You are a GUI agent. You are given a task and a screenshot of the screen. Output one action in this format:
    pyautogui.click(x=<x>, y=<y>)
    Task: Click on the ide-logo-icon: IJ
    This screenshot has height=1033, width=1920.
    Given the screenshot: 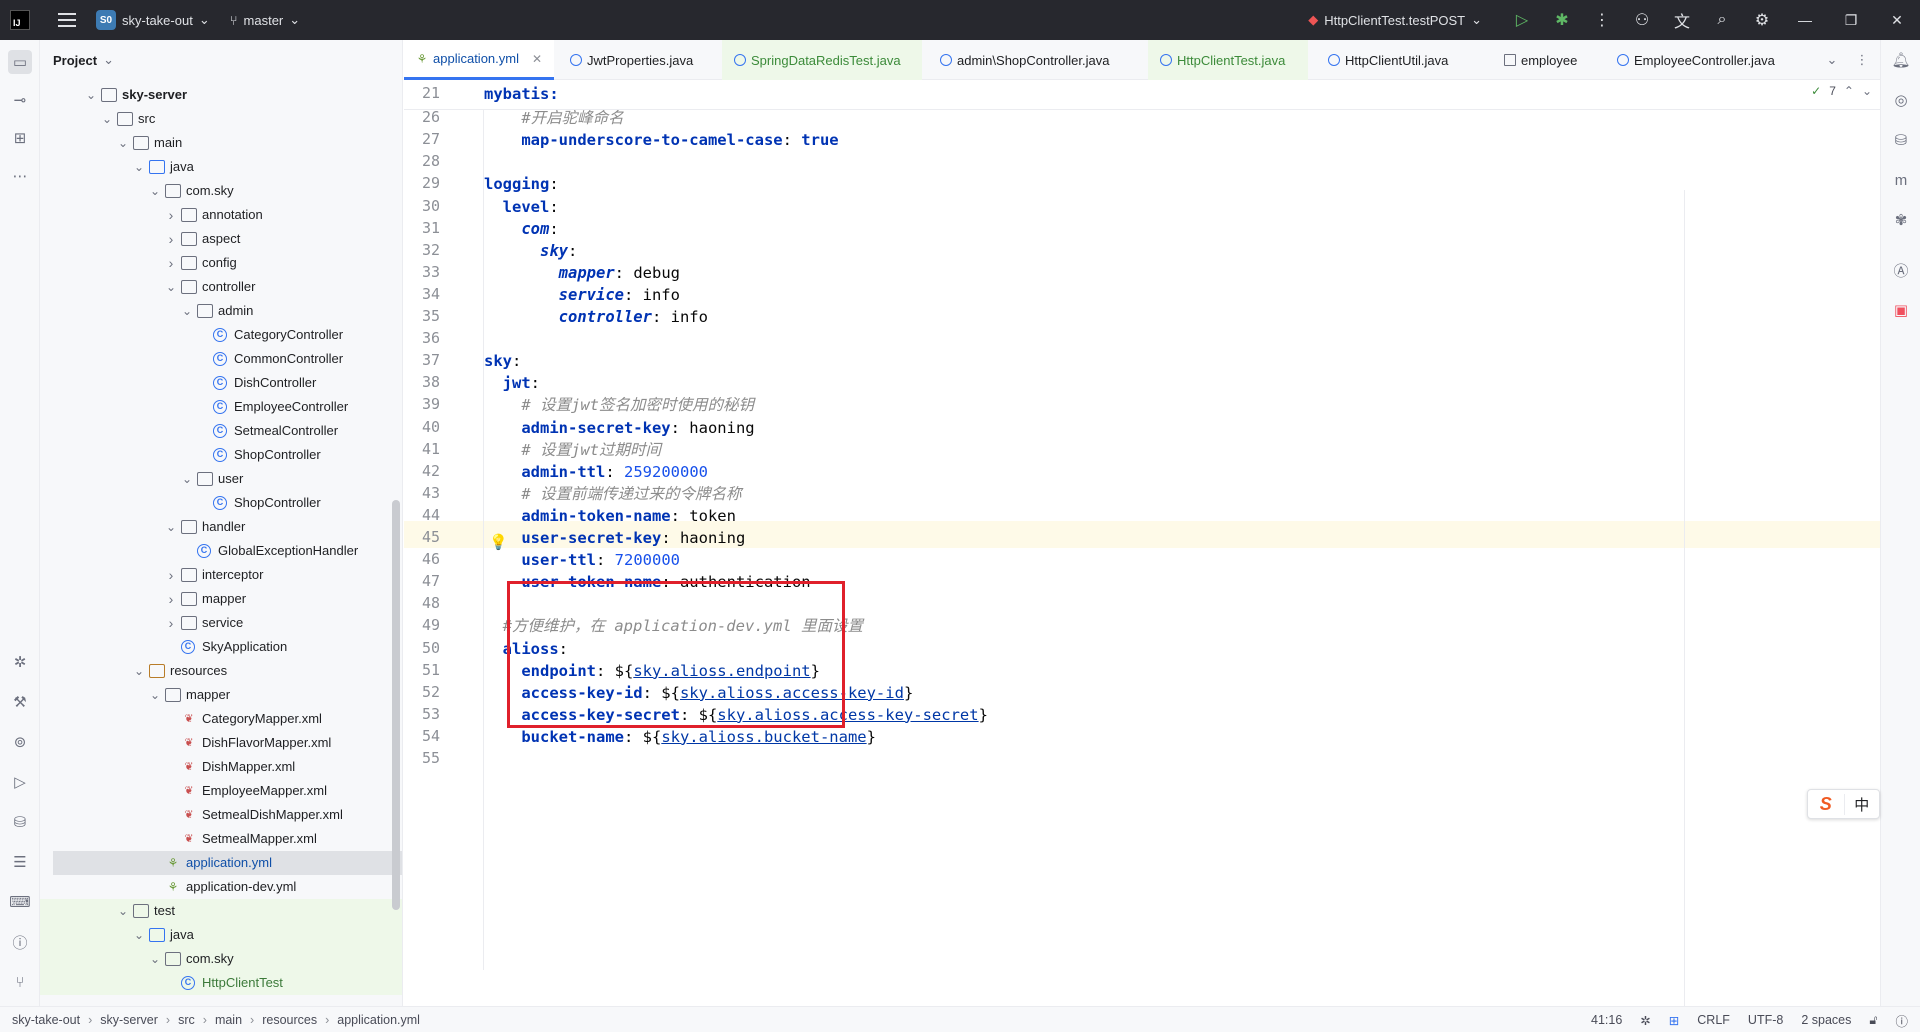 What is the action you would take?
    pyautogui.click(x=20, y=20)
    